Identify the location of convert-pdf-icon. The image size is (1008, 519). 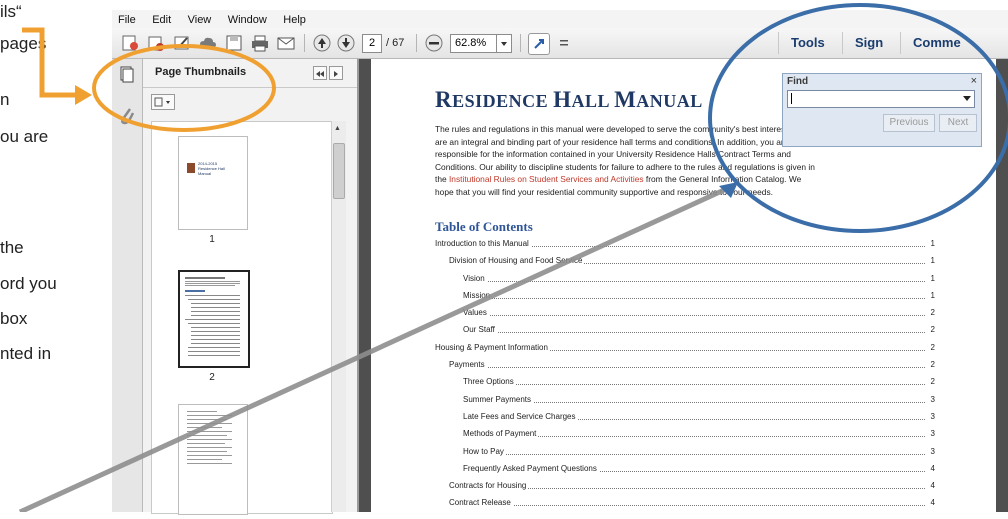
(156, 43).